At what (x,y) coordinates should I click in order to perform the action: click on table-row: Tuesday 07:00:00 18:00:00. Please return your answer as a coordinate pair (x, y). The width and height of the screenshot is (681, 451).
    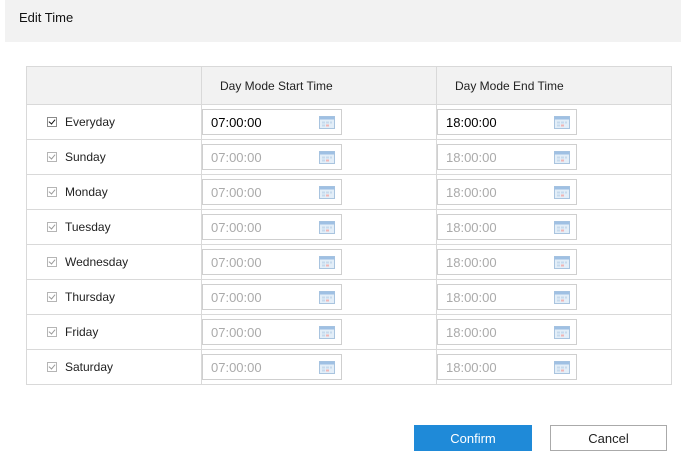
    Looking at the image, I should click on (349, 227).